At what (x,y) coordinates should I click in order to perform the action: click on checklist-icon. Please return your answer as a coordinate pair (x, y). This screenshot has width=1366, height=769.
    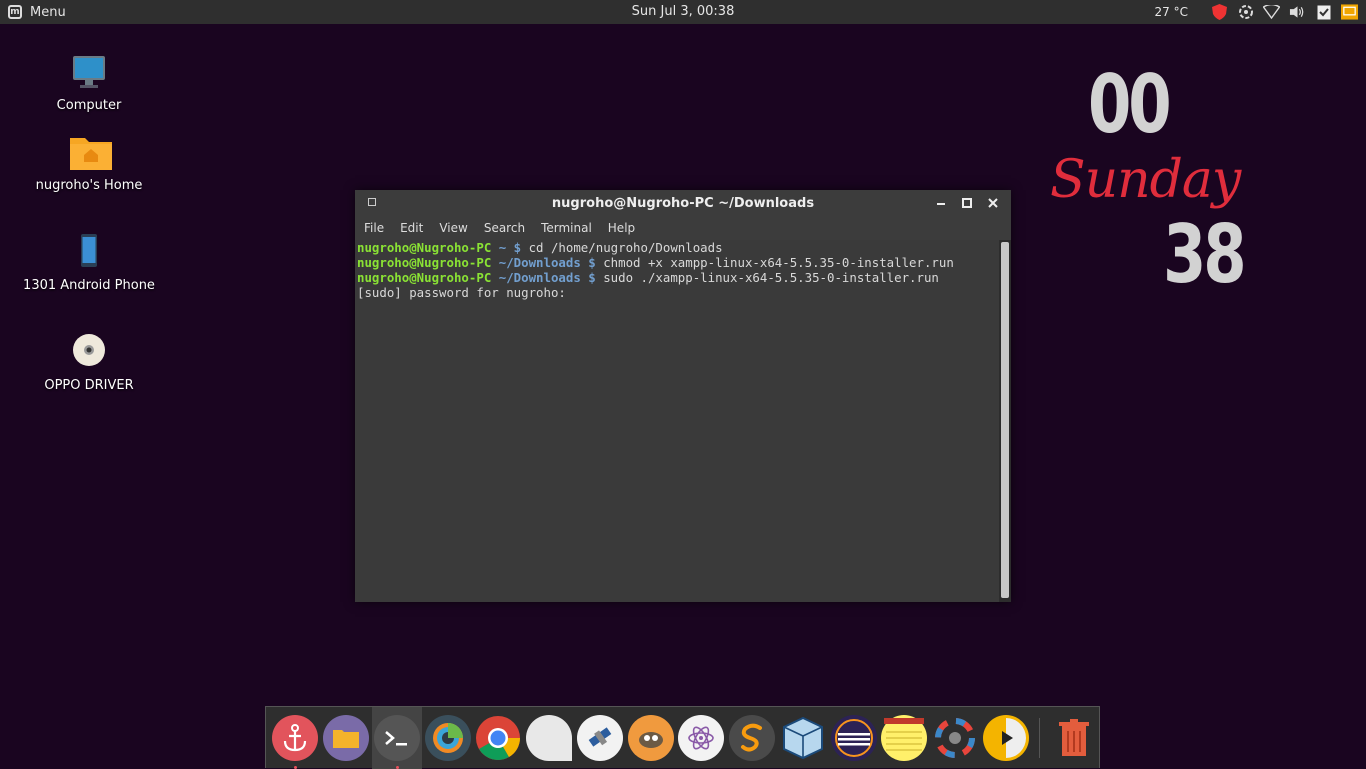
    Looking at the image, I should click on (1323, 12).